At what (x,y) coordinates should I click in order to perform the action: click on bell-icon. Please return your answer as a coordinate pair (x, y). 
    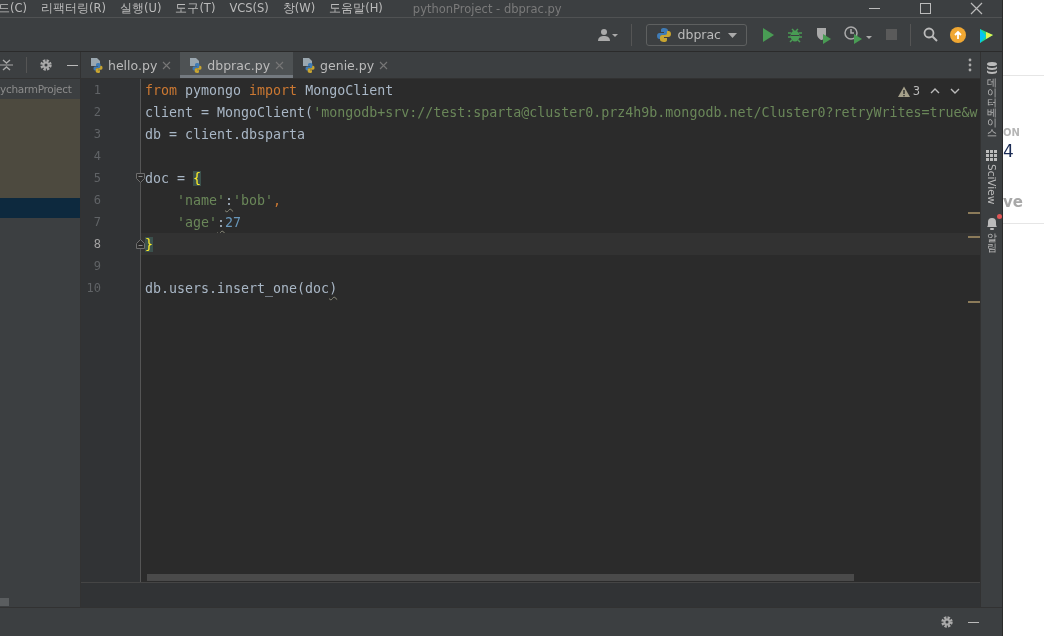
    Looking at the image, I should click on (991, 223).